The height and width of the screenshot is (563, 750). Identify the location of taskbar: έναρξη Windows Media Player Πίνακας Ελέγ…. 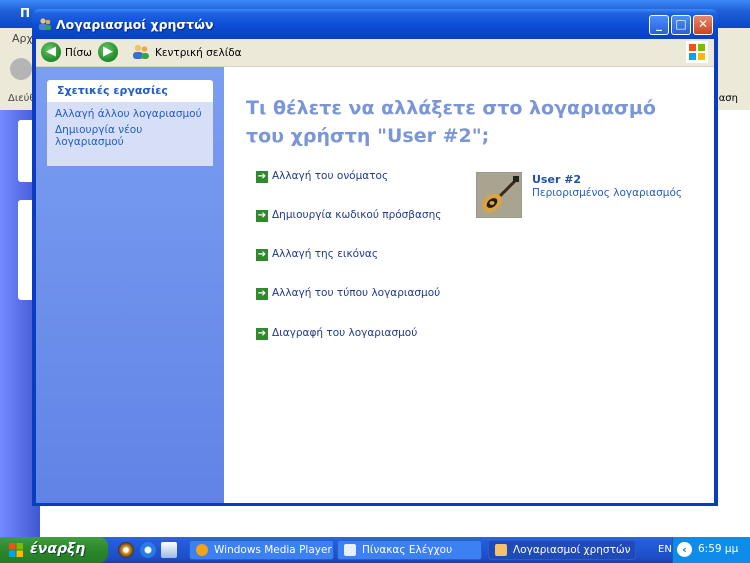
(375, 550).